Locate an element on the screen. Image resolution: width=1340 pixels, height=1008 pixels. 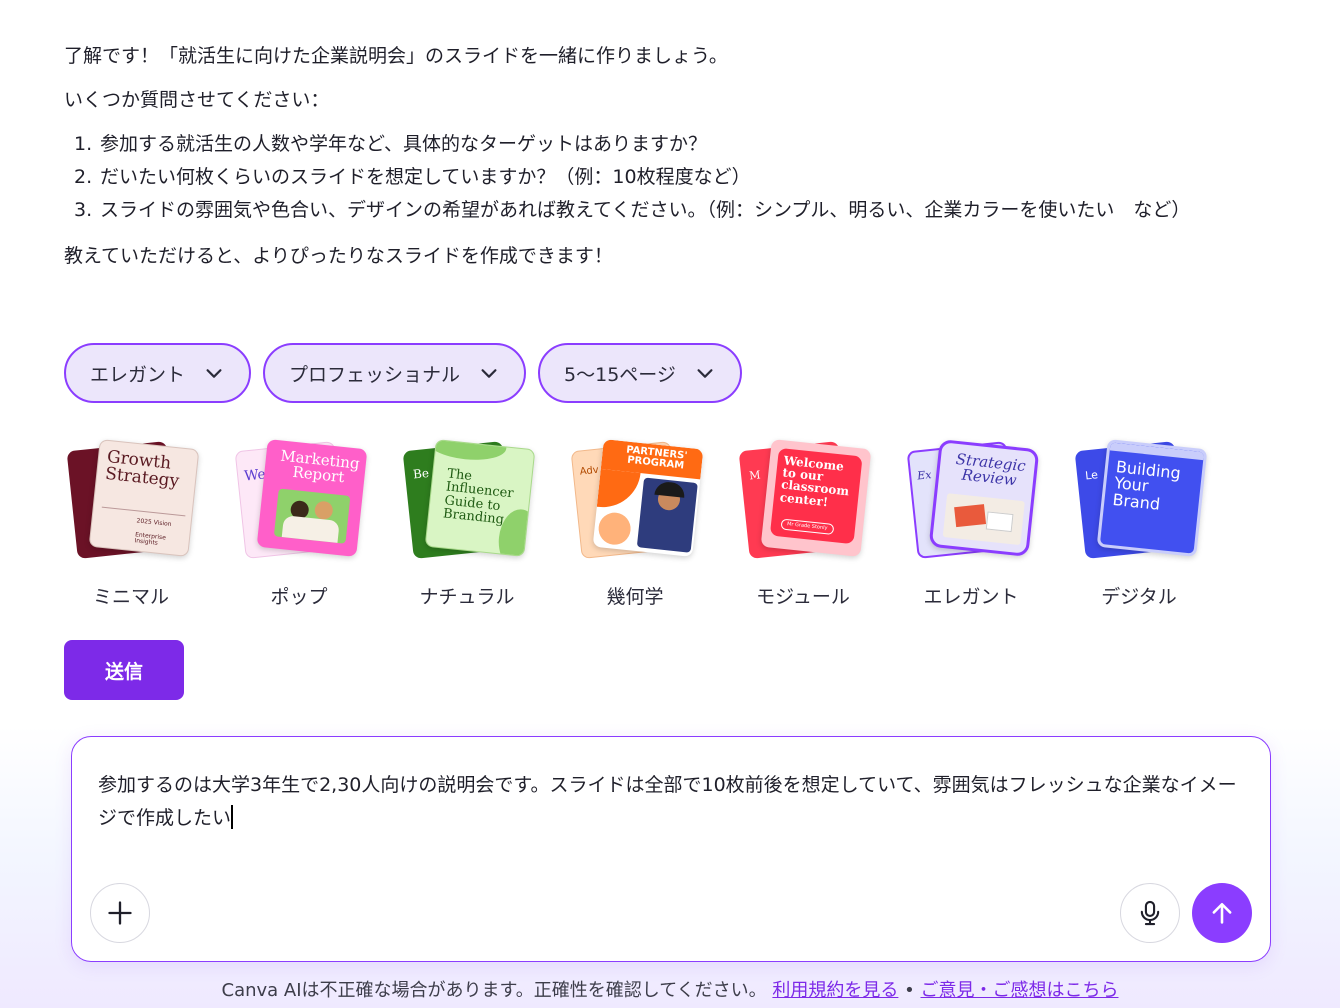
card-back-text: M is located at coordinates (755, 475).